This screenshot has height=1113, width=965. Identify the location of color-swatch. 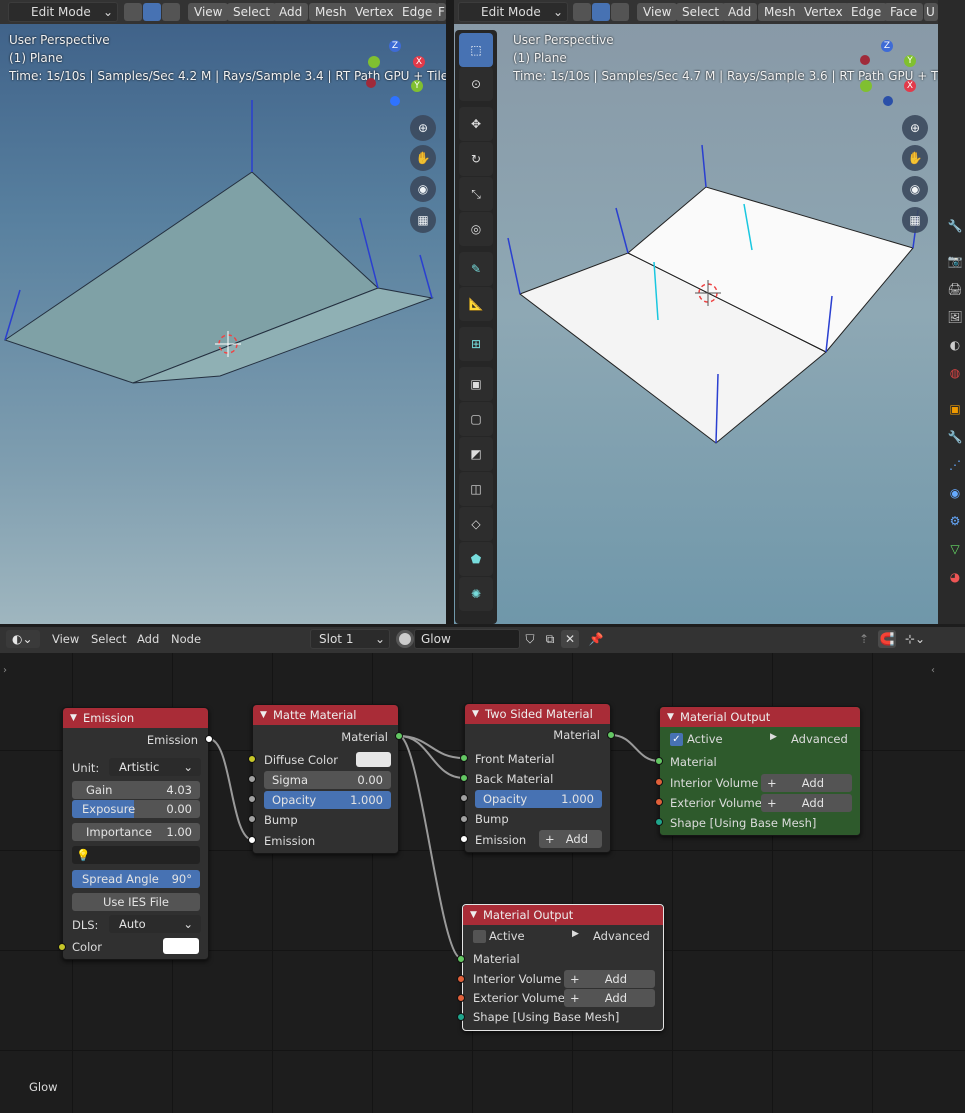
(181, 946).